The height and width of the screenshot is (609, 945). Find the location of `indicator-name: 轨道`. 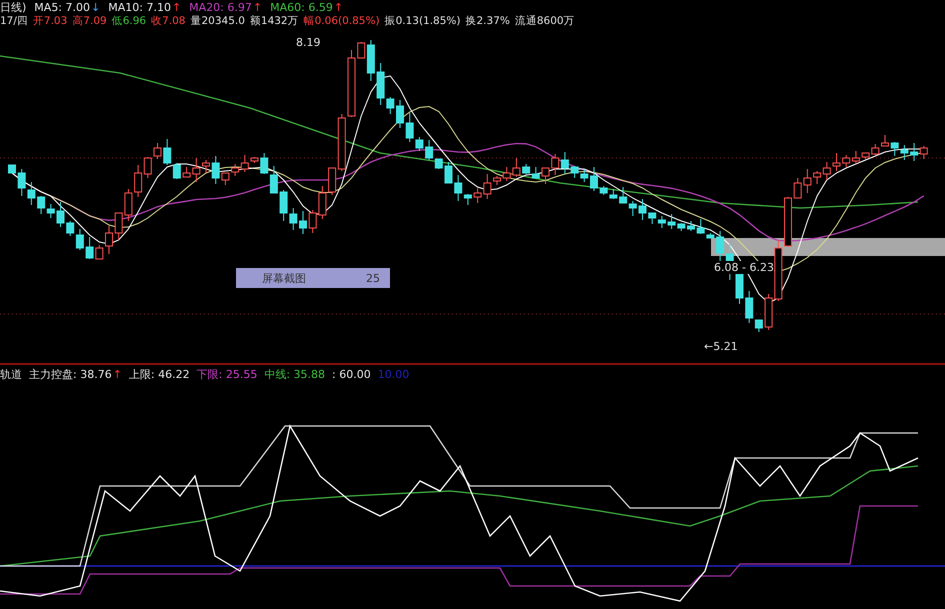

indicator-name: 轨道 is located at coordinates (11, 374).